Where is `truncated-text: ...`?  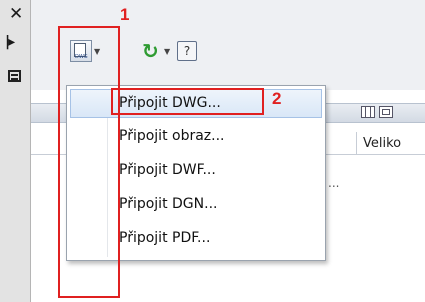
truncated-text: ... is located at coordinates (334, 183).